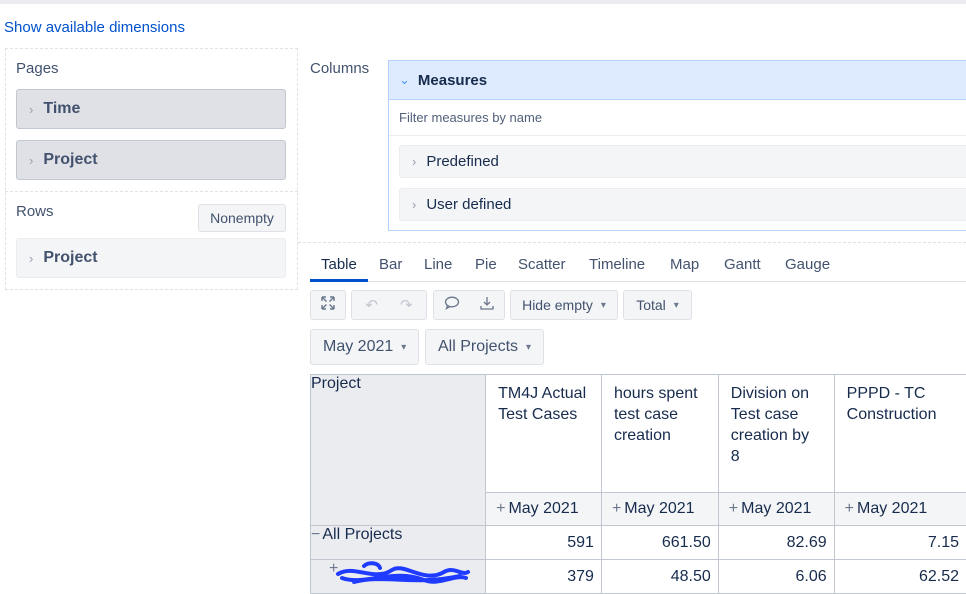  Describe the element at coordinates (900, 434) in the screenshot. I see `column-header: PPPD - TC Construction` at that location.